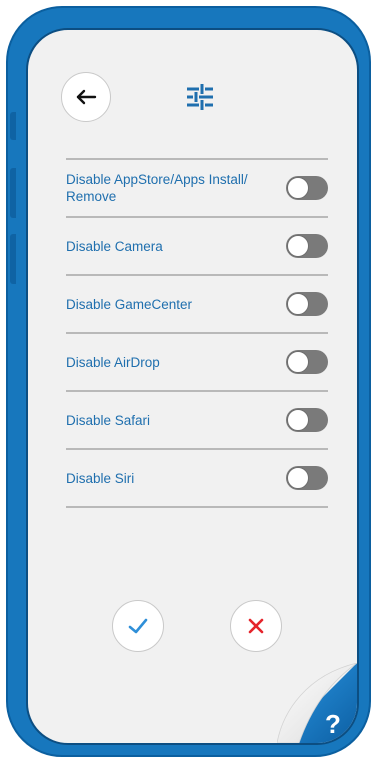 The width and height of the screenshot is (377, 759). What do you see at coordinates (197, 479) in the screenshot?
I see `setting-row-siri: Disable Siri` at bounding box center [197, 479].